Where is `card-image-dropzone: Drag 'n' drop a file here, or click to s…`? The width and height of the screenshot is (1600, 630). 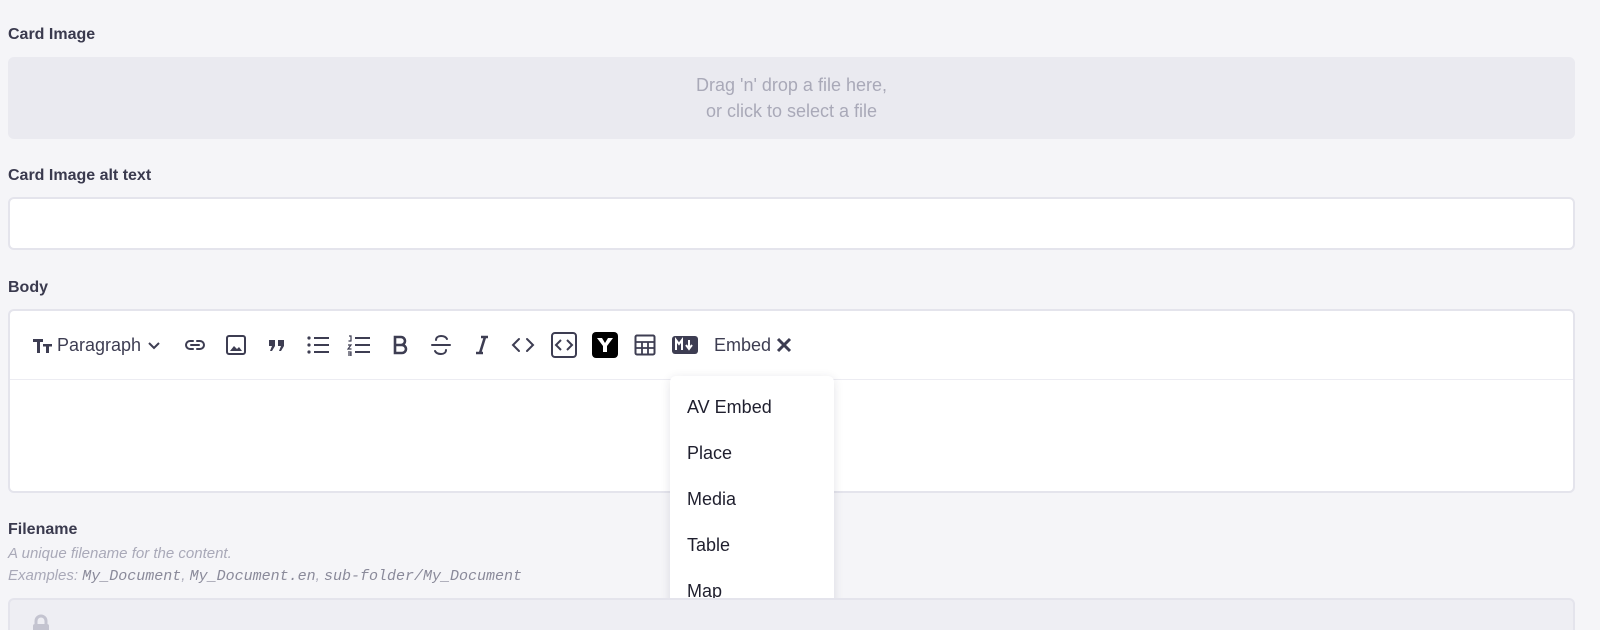
card-image-dropzone: Drag 'n' drop a file here, or click to s… is located at coordinates (791, 98).